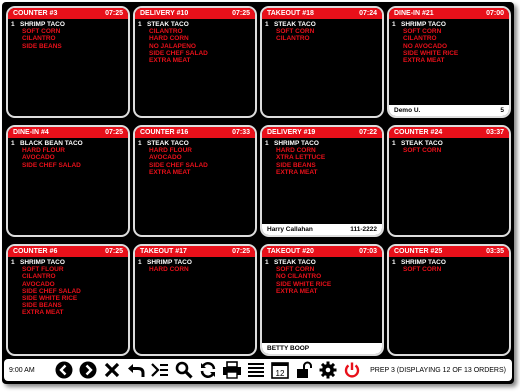 This screenshot has height=392, width=520. Describe the element at coordinates (64, 370) in the screenshot. I see `prev-button` at that location.